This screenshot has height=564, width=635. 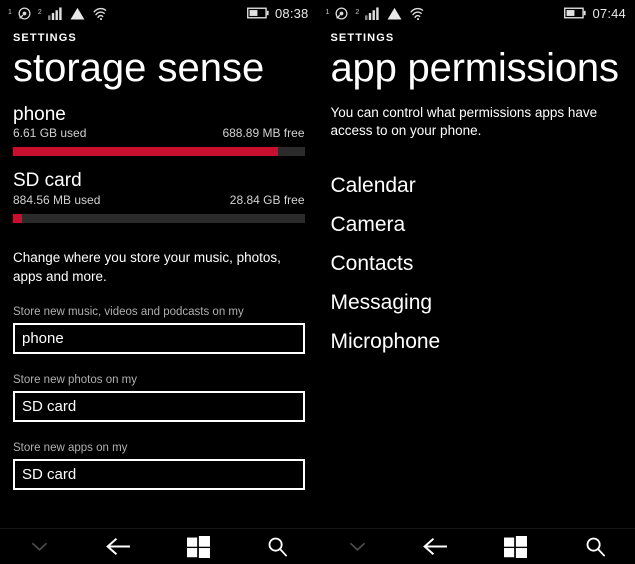 What do you see at coordinates (477, 341) in the screenshot?
I see `list-item: Microphone` at bounding box center [477, 341].